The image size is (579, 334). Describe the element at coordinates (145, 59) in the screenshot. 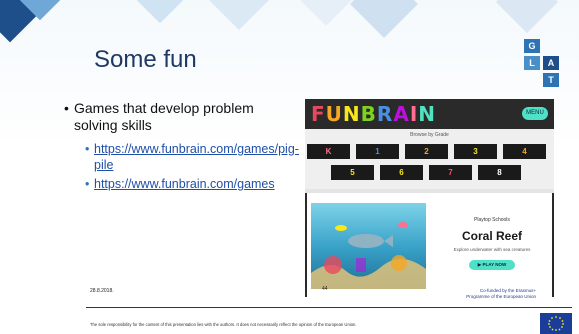

I see `slide-title: Some fun` at that location.